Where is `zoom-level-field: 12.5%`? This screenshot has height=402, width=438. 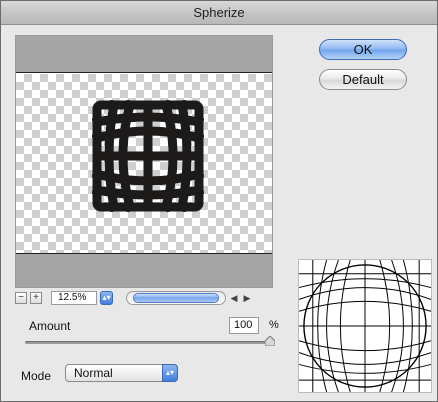 zoom-level-field: 12.5% is located at coordinates (74, 298).